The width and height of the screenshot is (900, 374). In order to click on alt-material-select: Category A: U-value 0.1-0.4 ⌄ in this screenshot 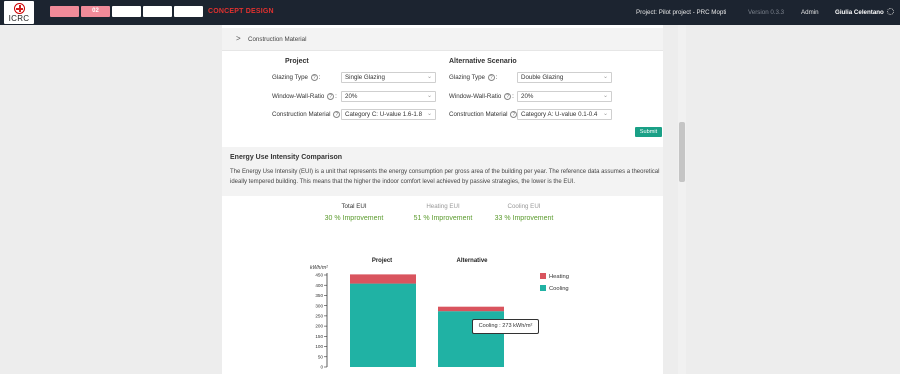, I will do `click(564, 114)`.